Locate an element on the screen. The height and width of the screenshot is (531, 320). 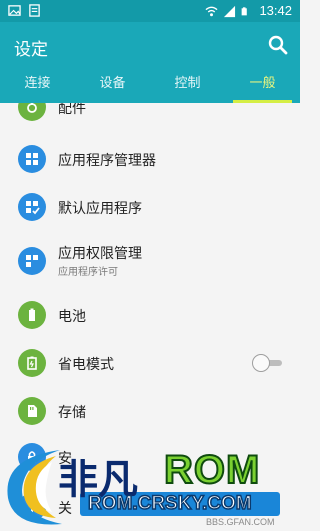
power-saving-toggle is located at coordinates (268, 363).